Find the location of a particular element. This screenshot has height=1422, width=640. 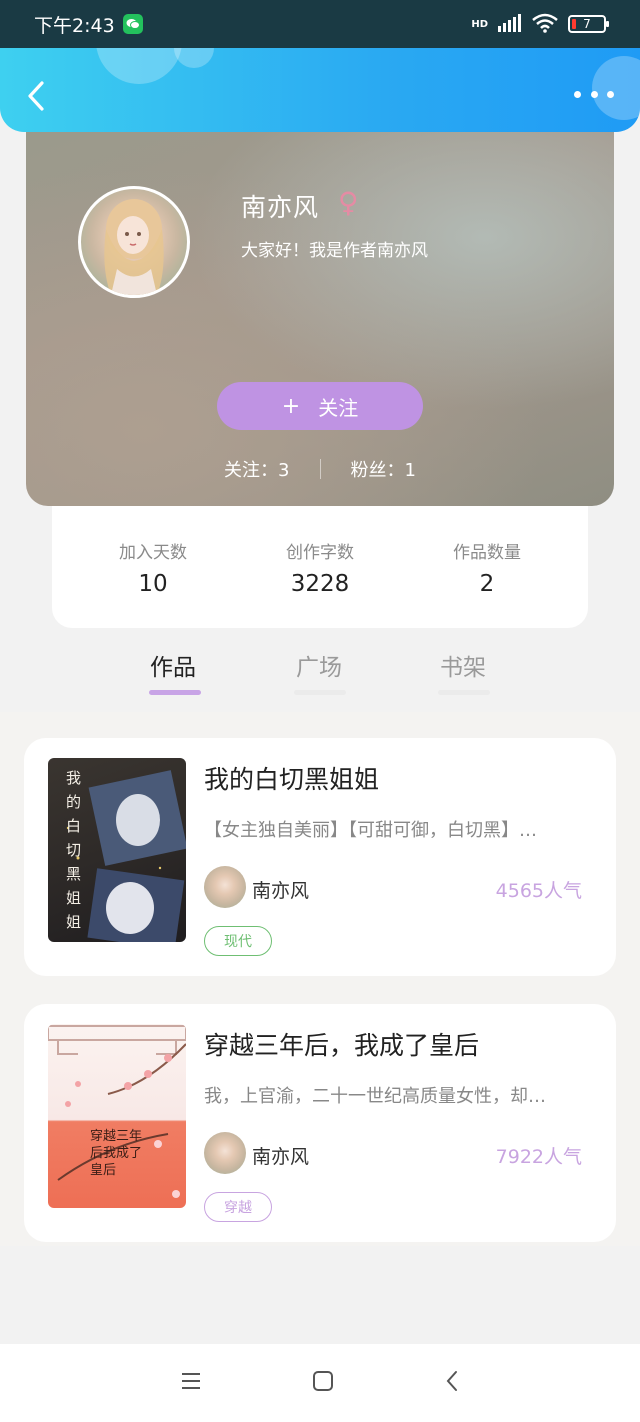

back-arrow-icon is located at coordinates (36, 96).